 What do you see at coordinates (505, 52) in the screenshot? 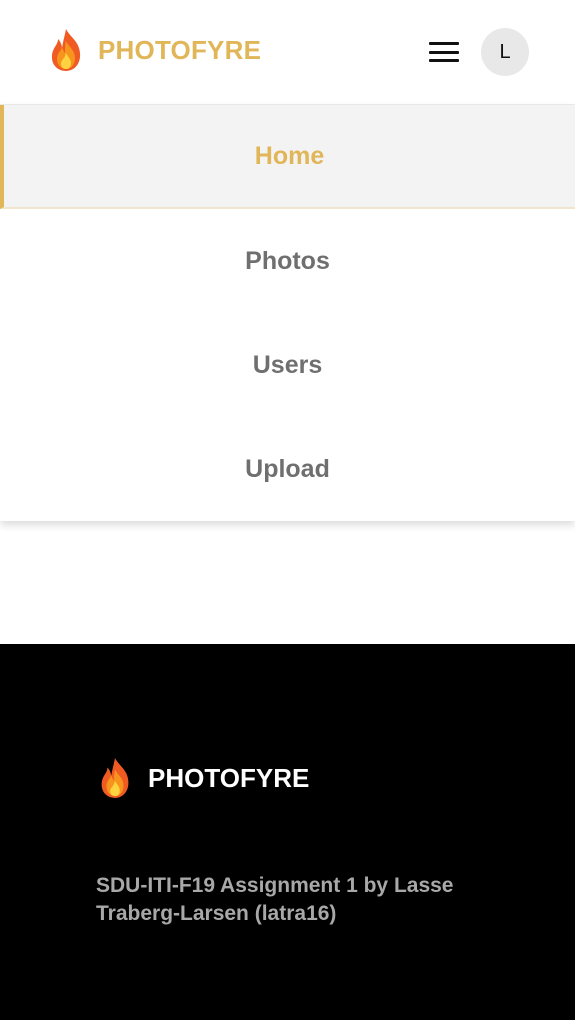
I see `user-avatar: L` at bounding box center [505, 52].